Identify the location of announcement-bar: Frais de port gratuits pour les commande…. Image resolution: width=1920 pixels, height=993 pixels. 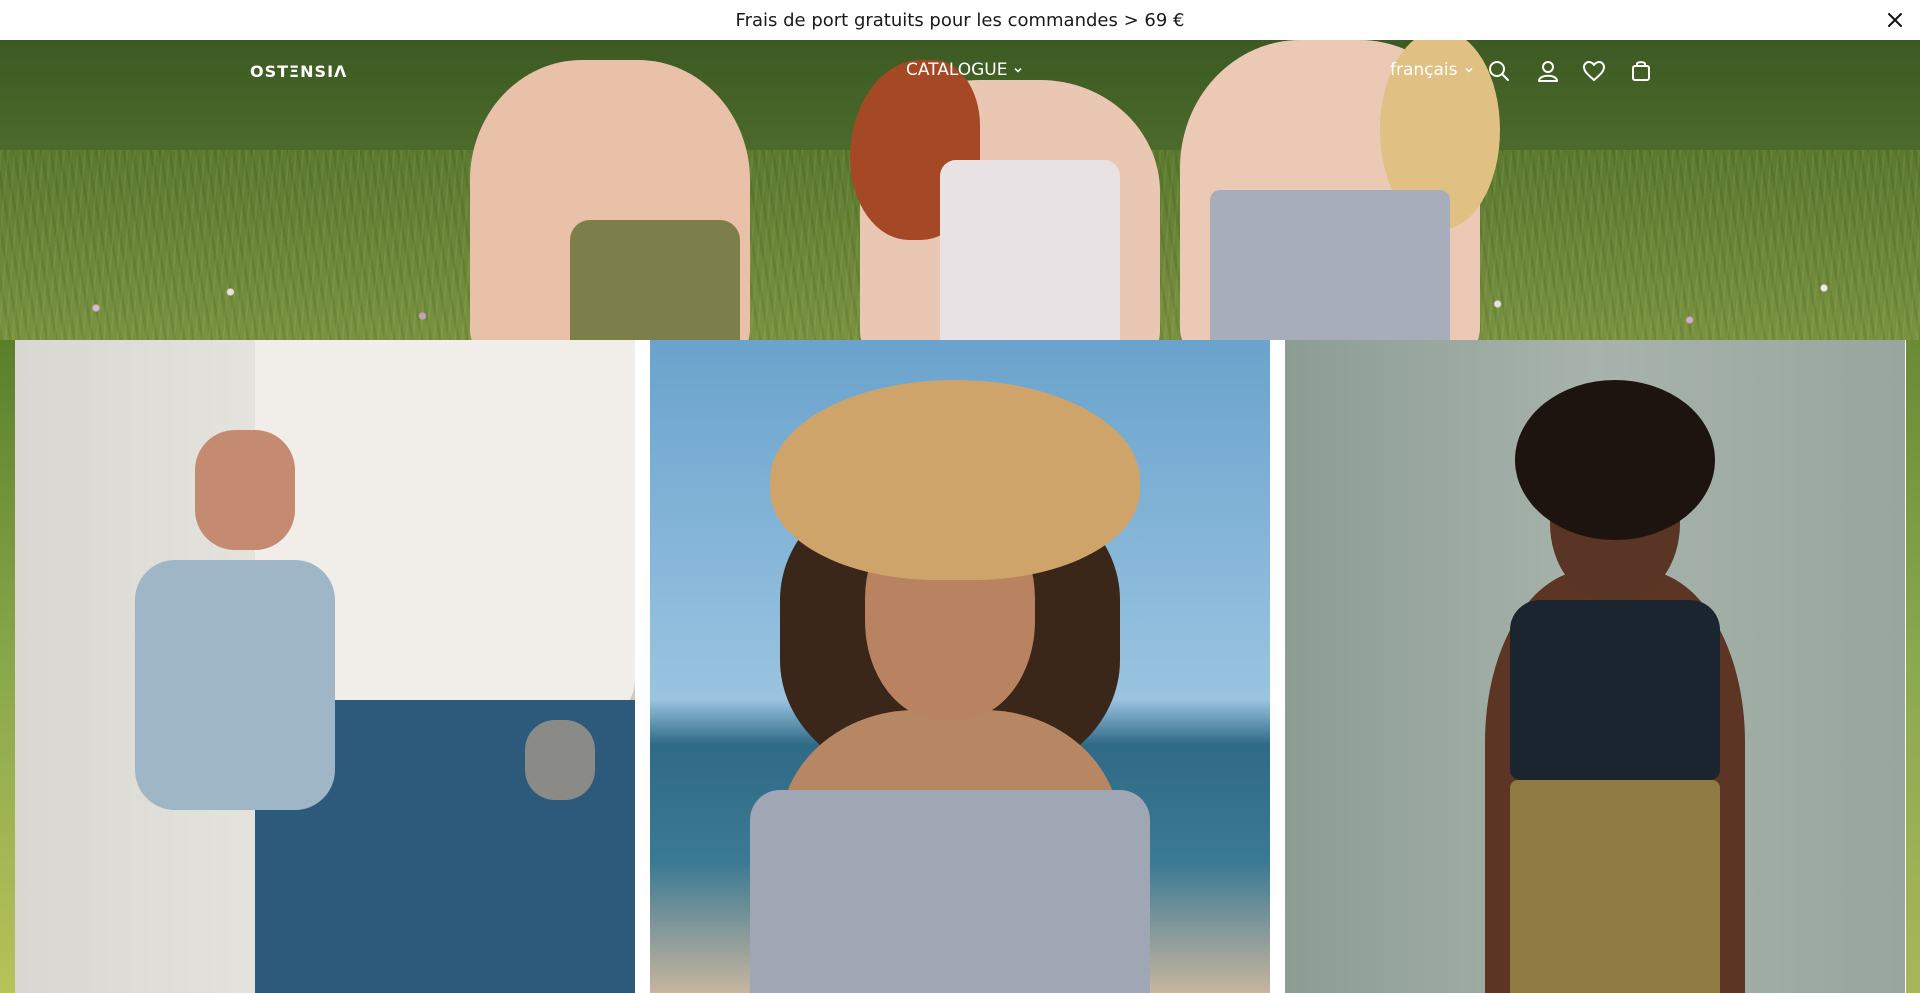
(960, 20).